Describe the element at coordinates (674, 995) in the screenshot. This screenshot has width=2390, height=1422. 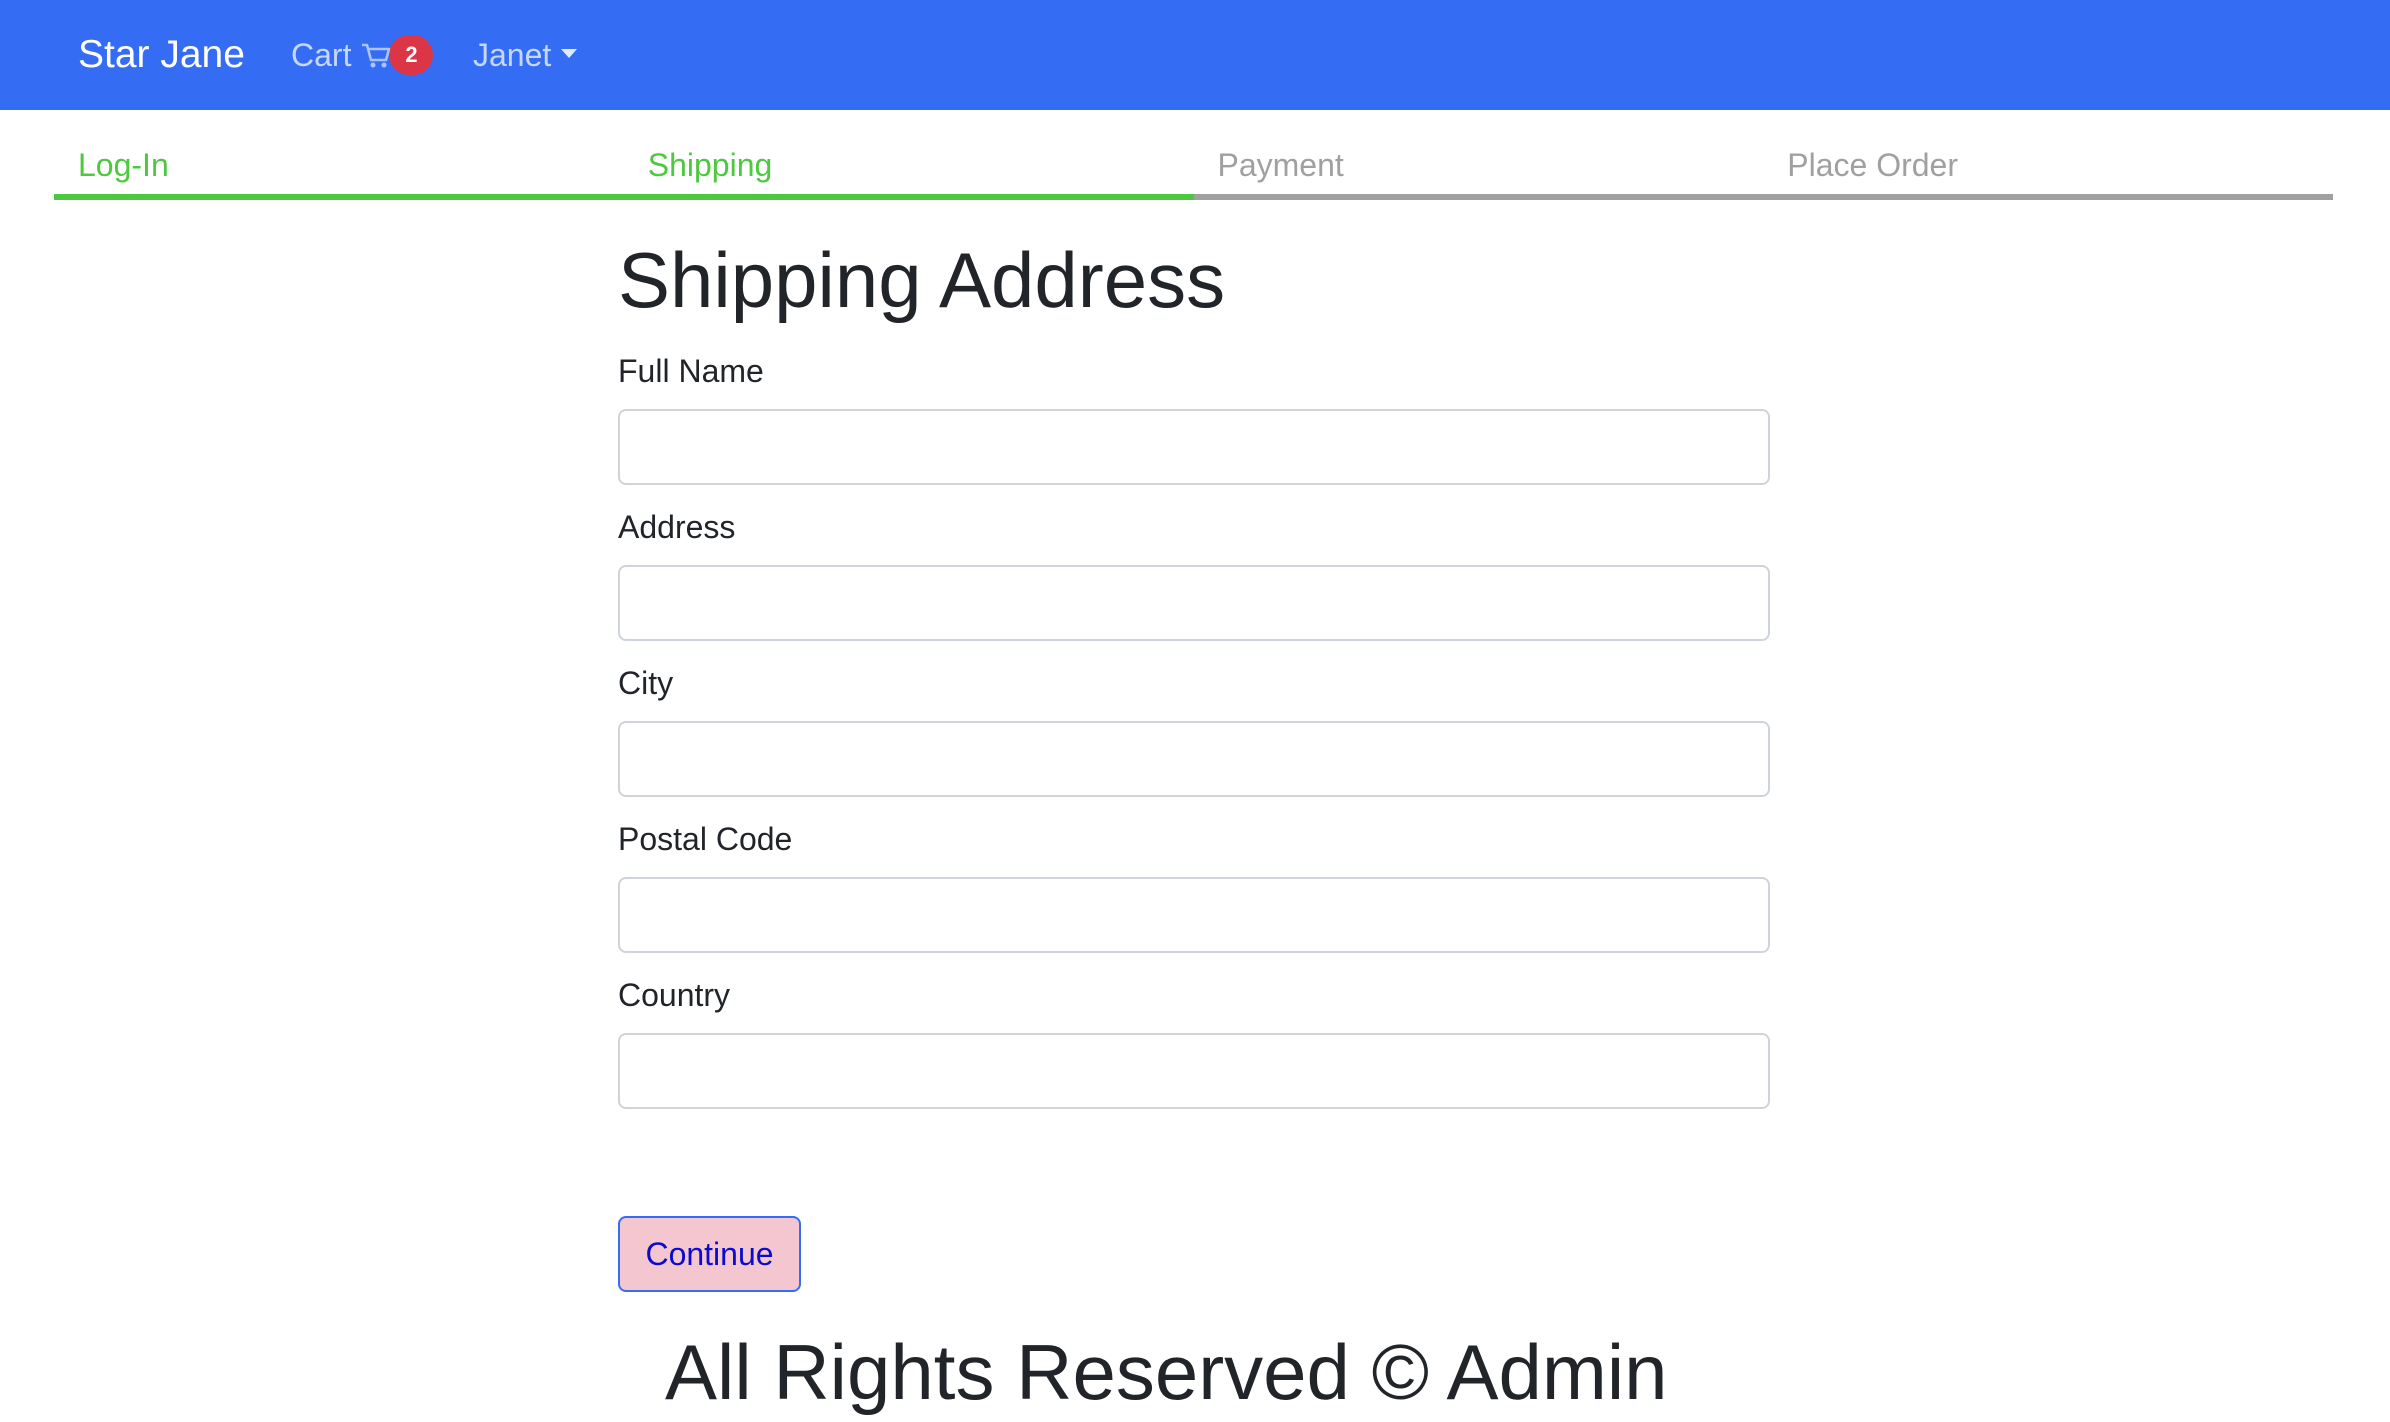
I see `country-label: Country` at that location.